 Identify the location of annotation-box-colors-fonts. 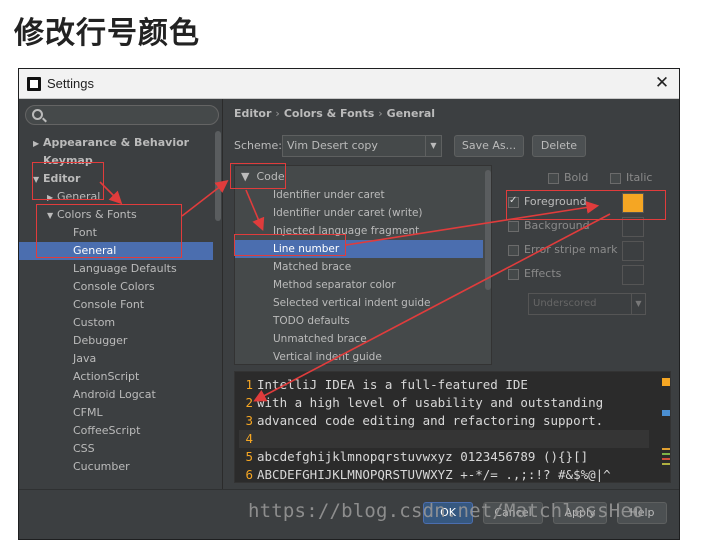
(109, 231).